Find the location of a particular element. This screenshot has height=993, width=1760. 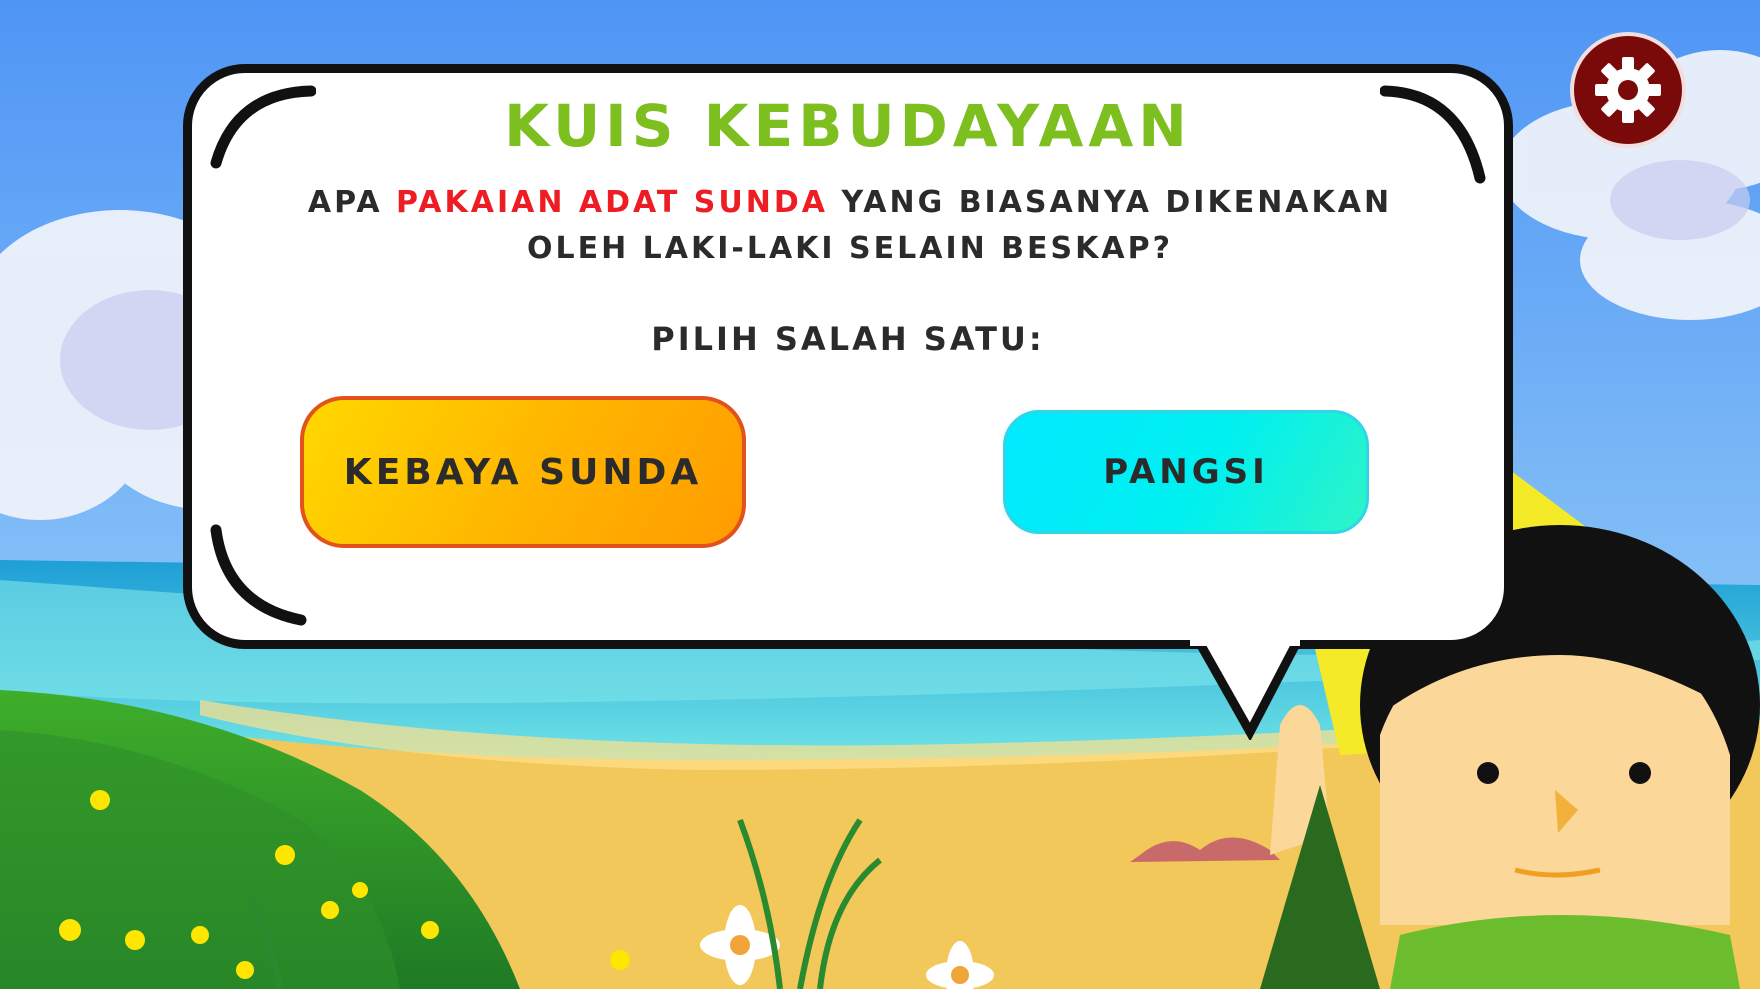

gear-icon is located at coordinates (1628, 90).